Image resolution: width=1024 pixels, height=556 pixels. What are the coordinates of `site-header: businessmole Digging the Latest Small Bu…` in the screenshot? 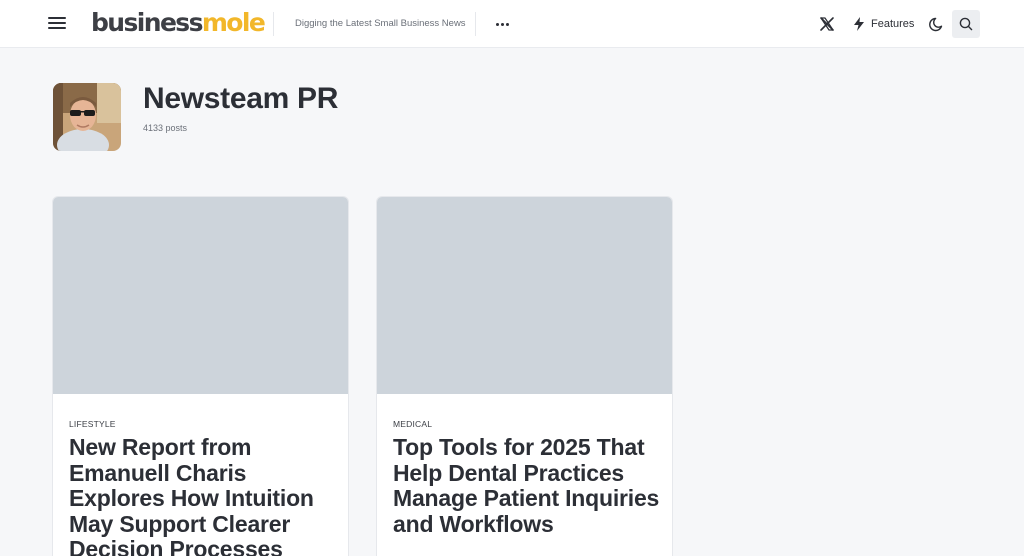 It's located at (512, 24).